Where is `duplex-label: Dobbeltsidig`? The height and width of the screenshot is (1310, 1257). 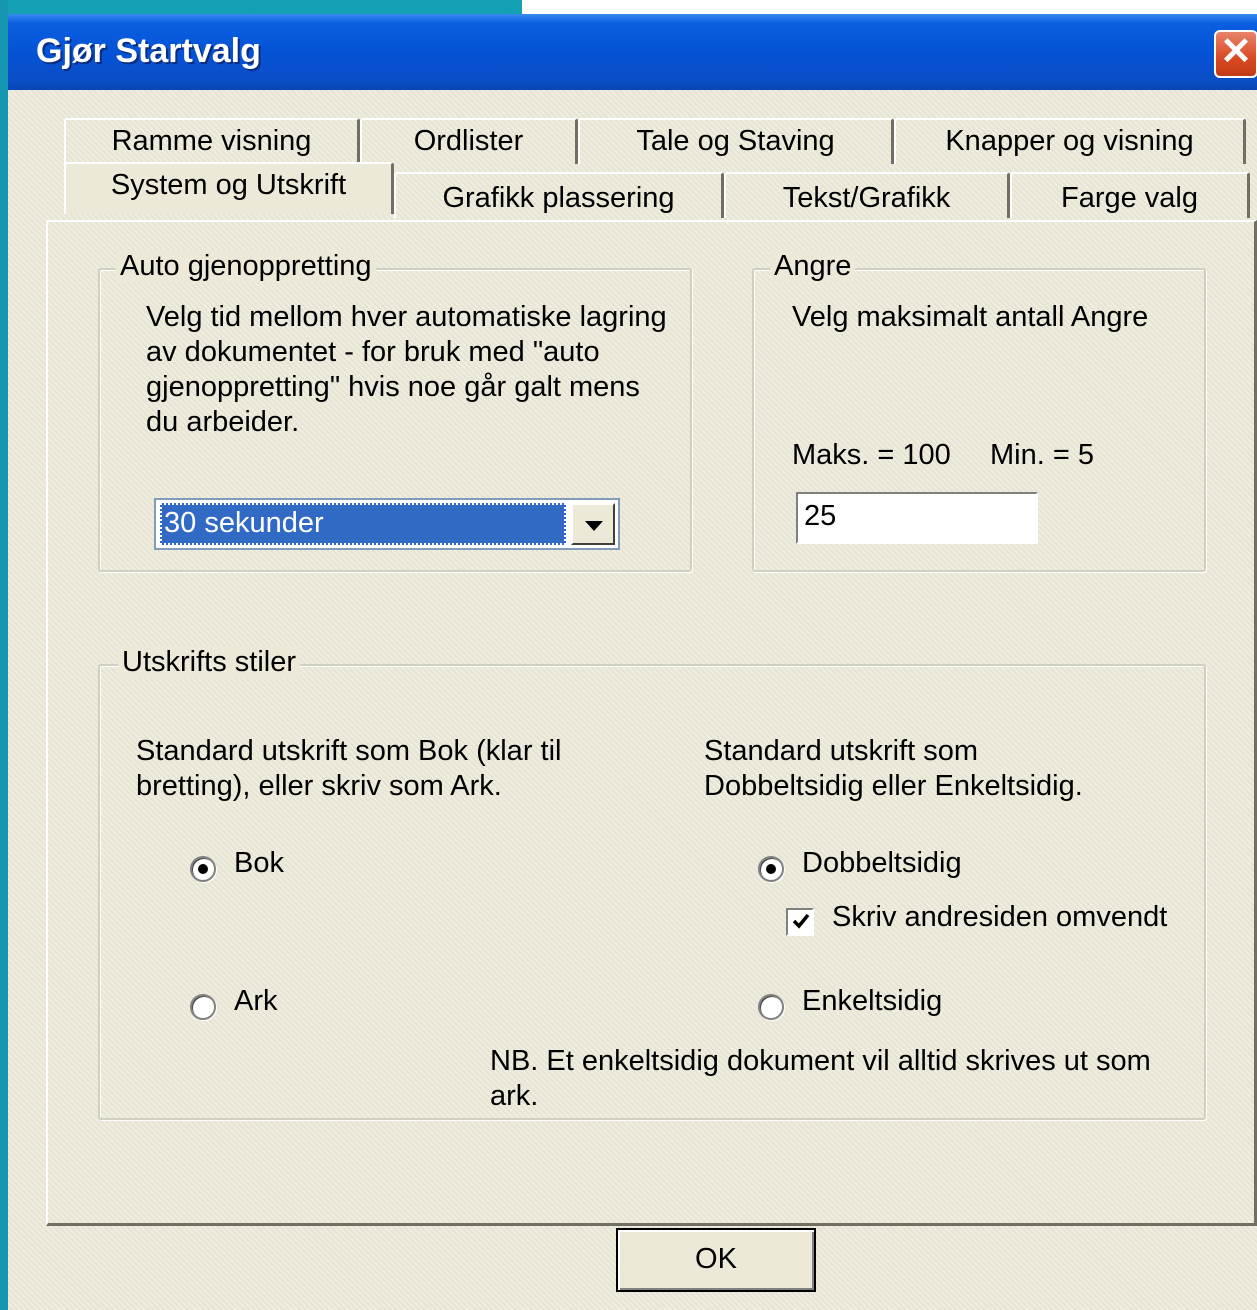
duplex-label: Dobbeltsidig is located at coordinates (882, 863).